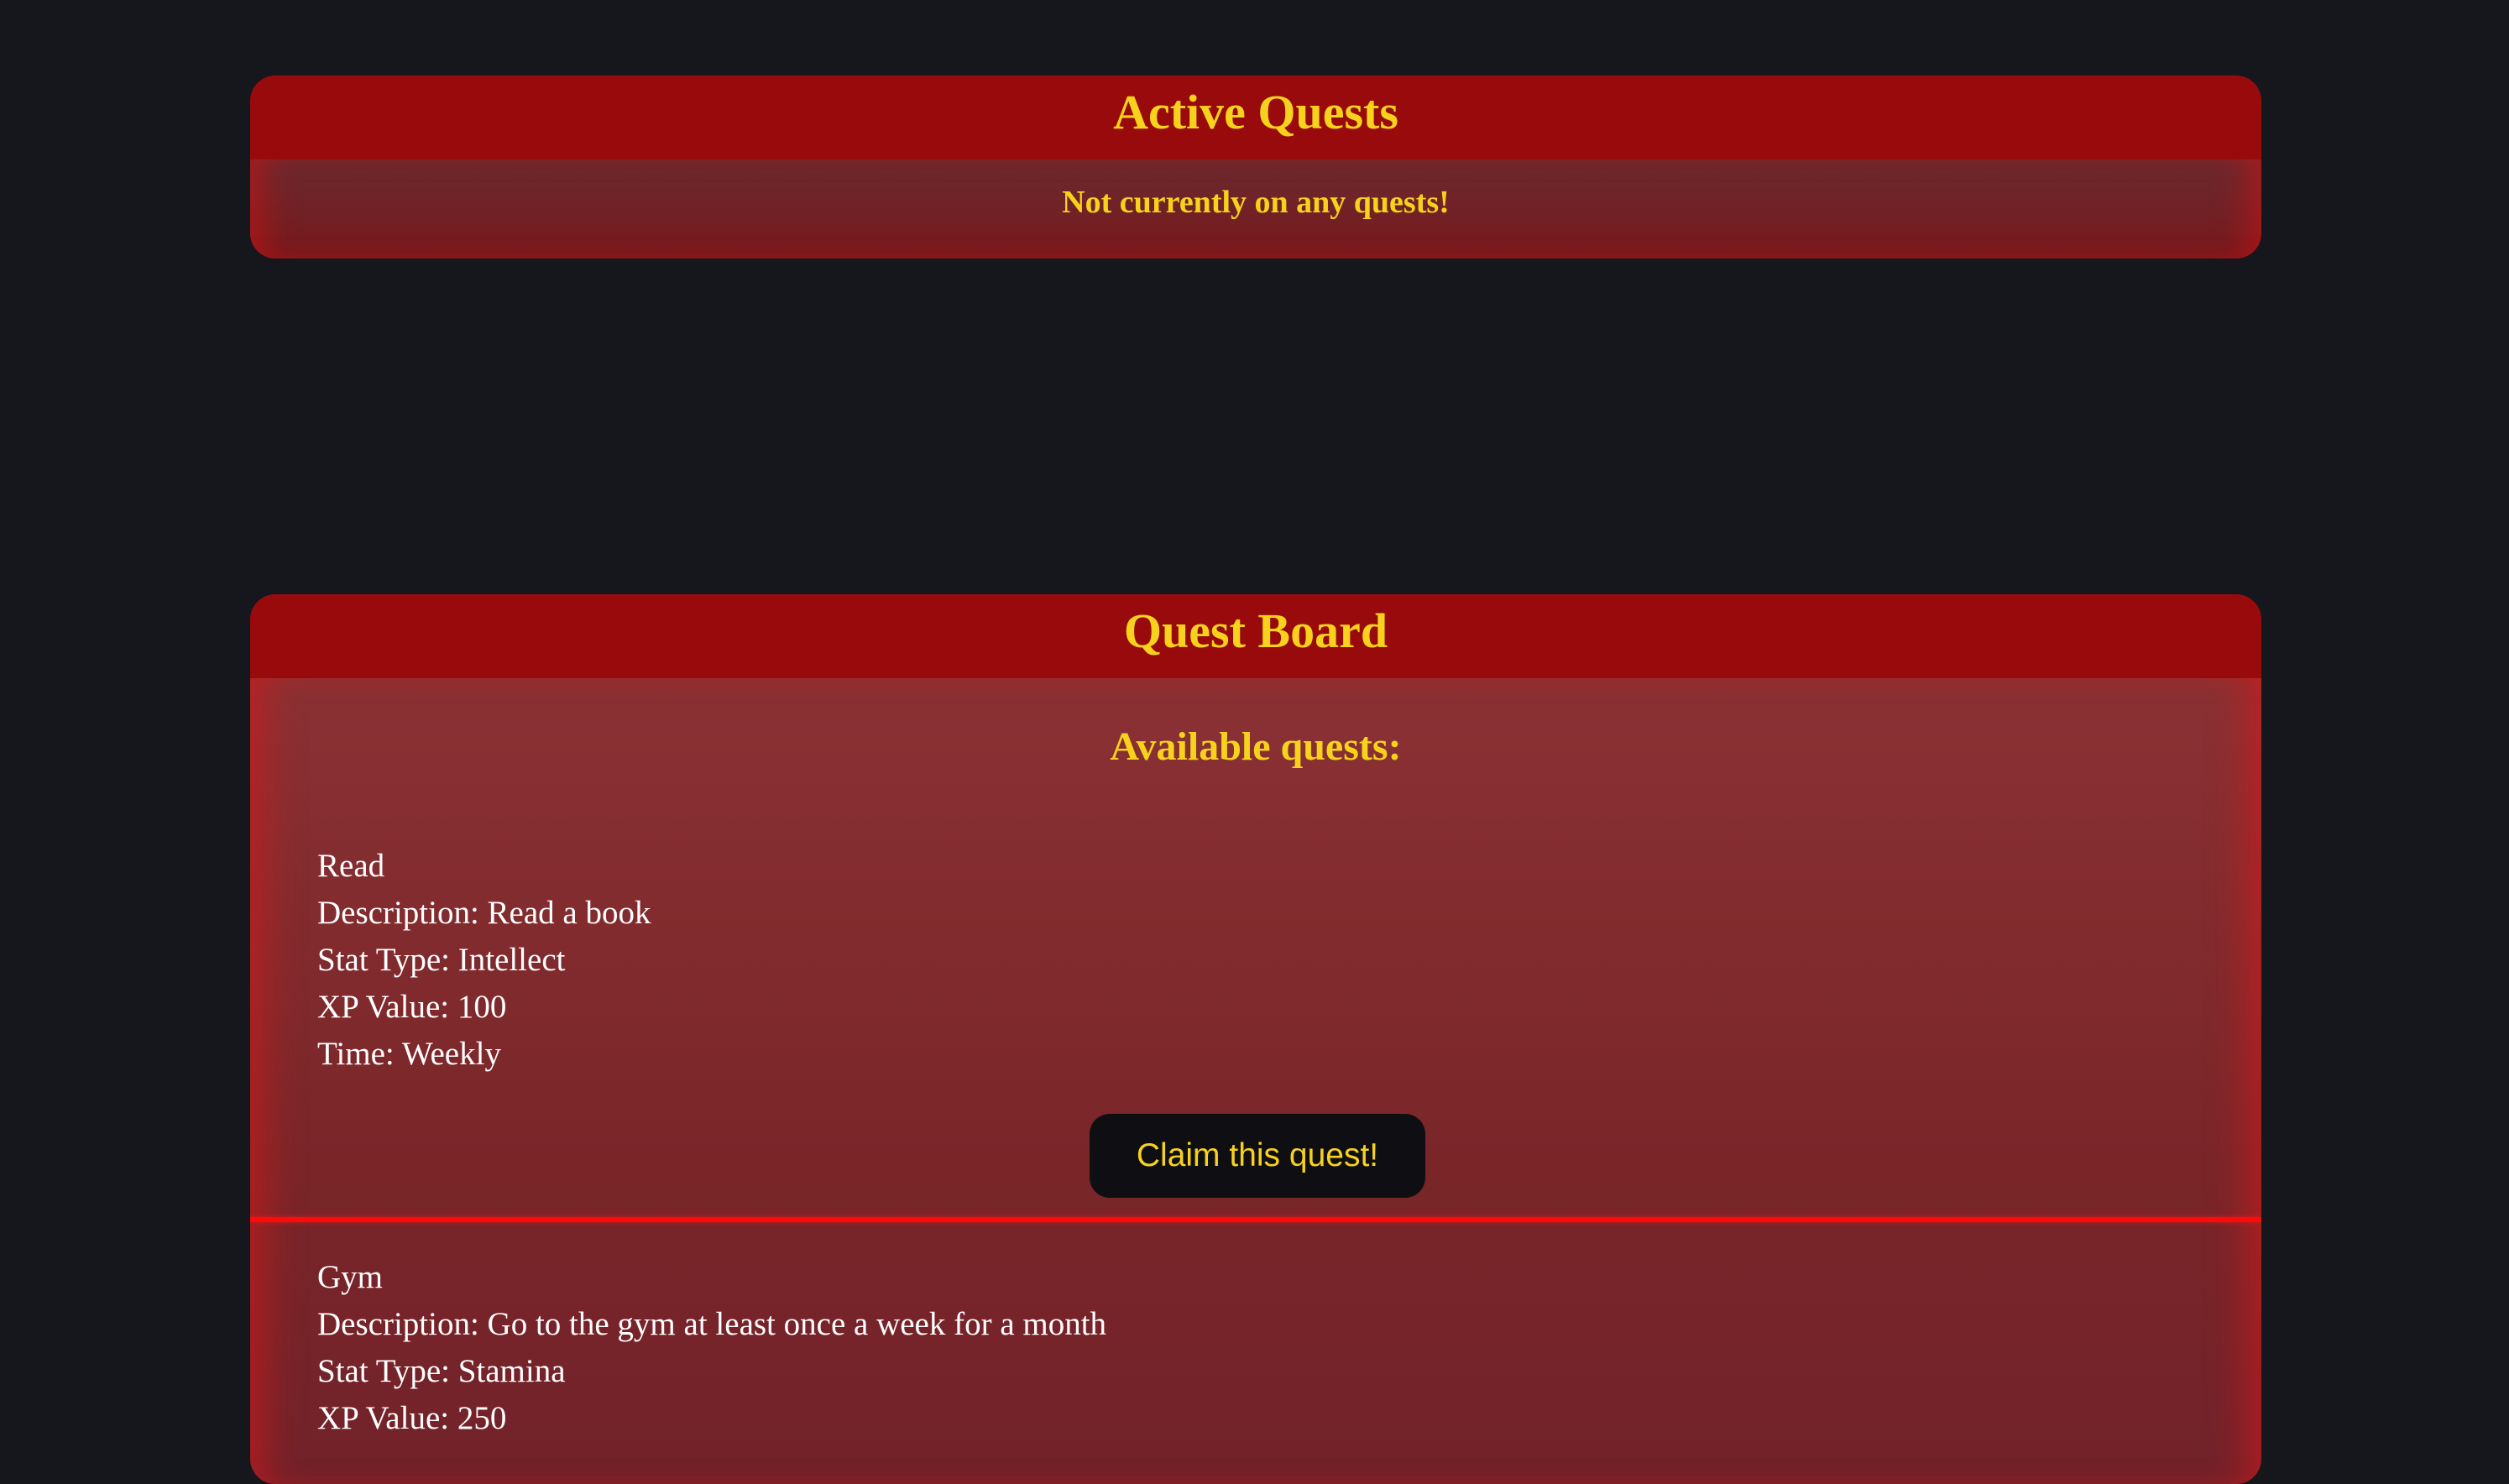  I want to click on quest-name: Gym, so click(350, 1277).